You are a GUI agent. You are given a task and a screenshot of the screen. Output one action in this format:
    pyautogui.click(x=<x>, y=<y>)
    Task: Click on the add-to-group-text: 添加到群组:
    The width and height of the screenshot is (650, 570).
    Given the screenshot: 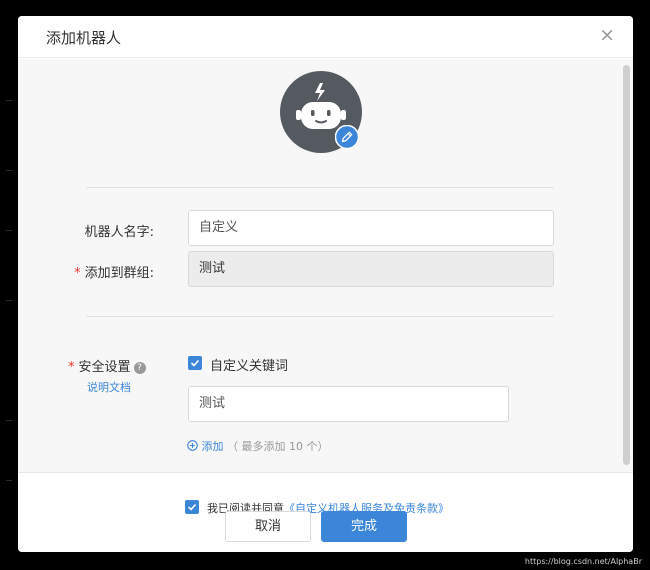 What is the action you would take?
    pyautogui.click(x=119, y=273)
    